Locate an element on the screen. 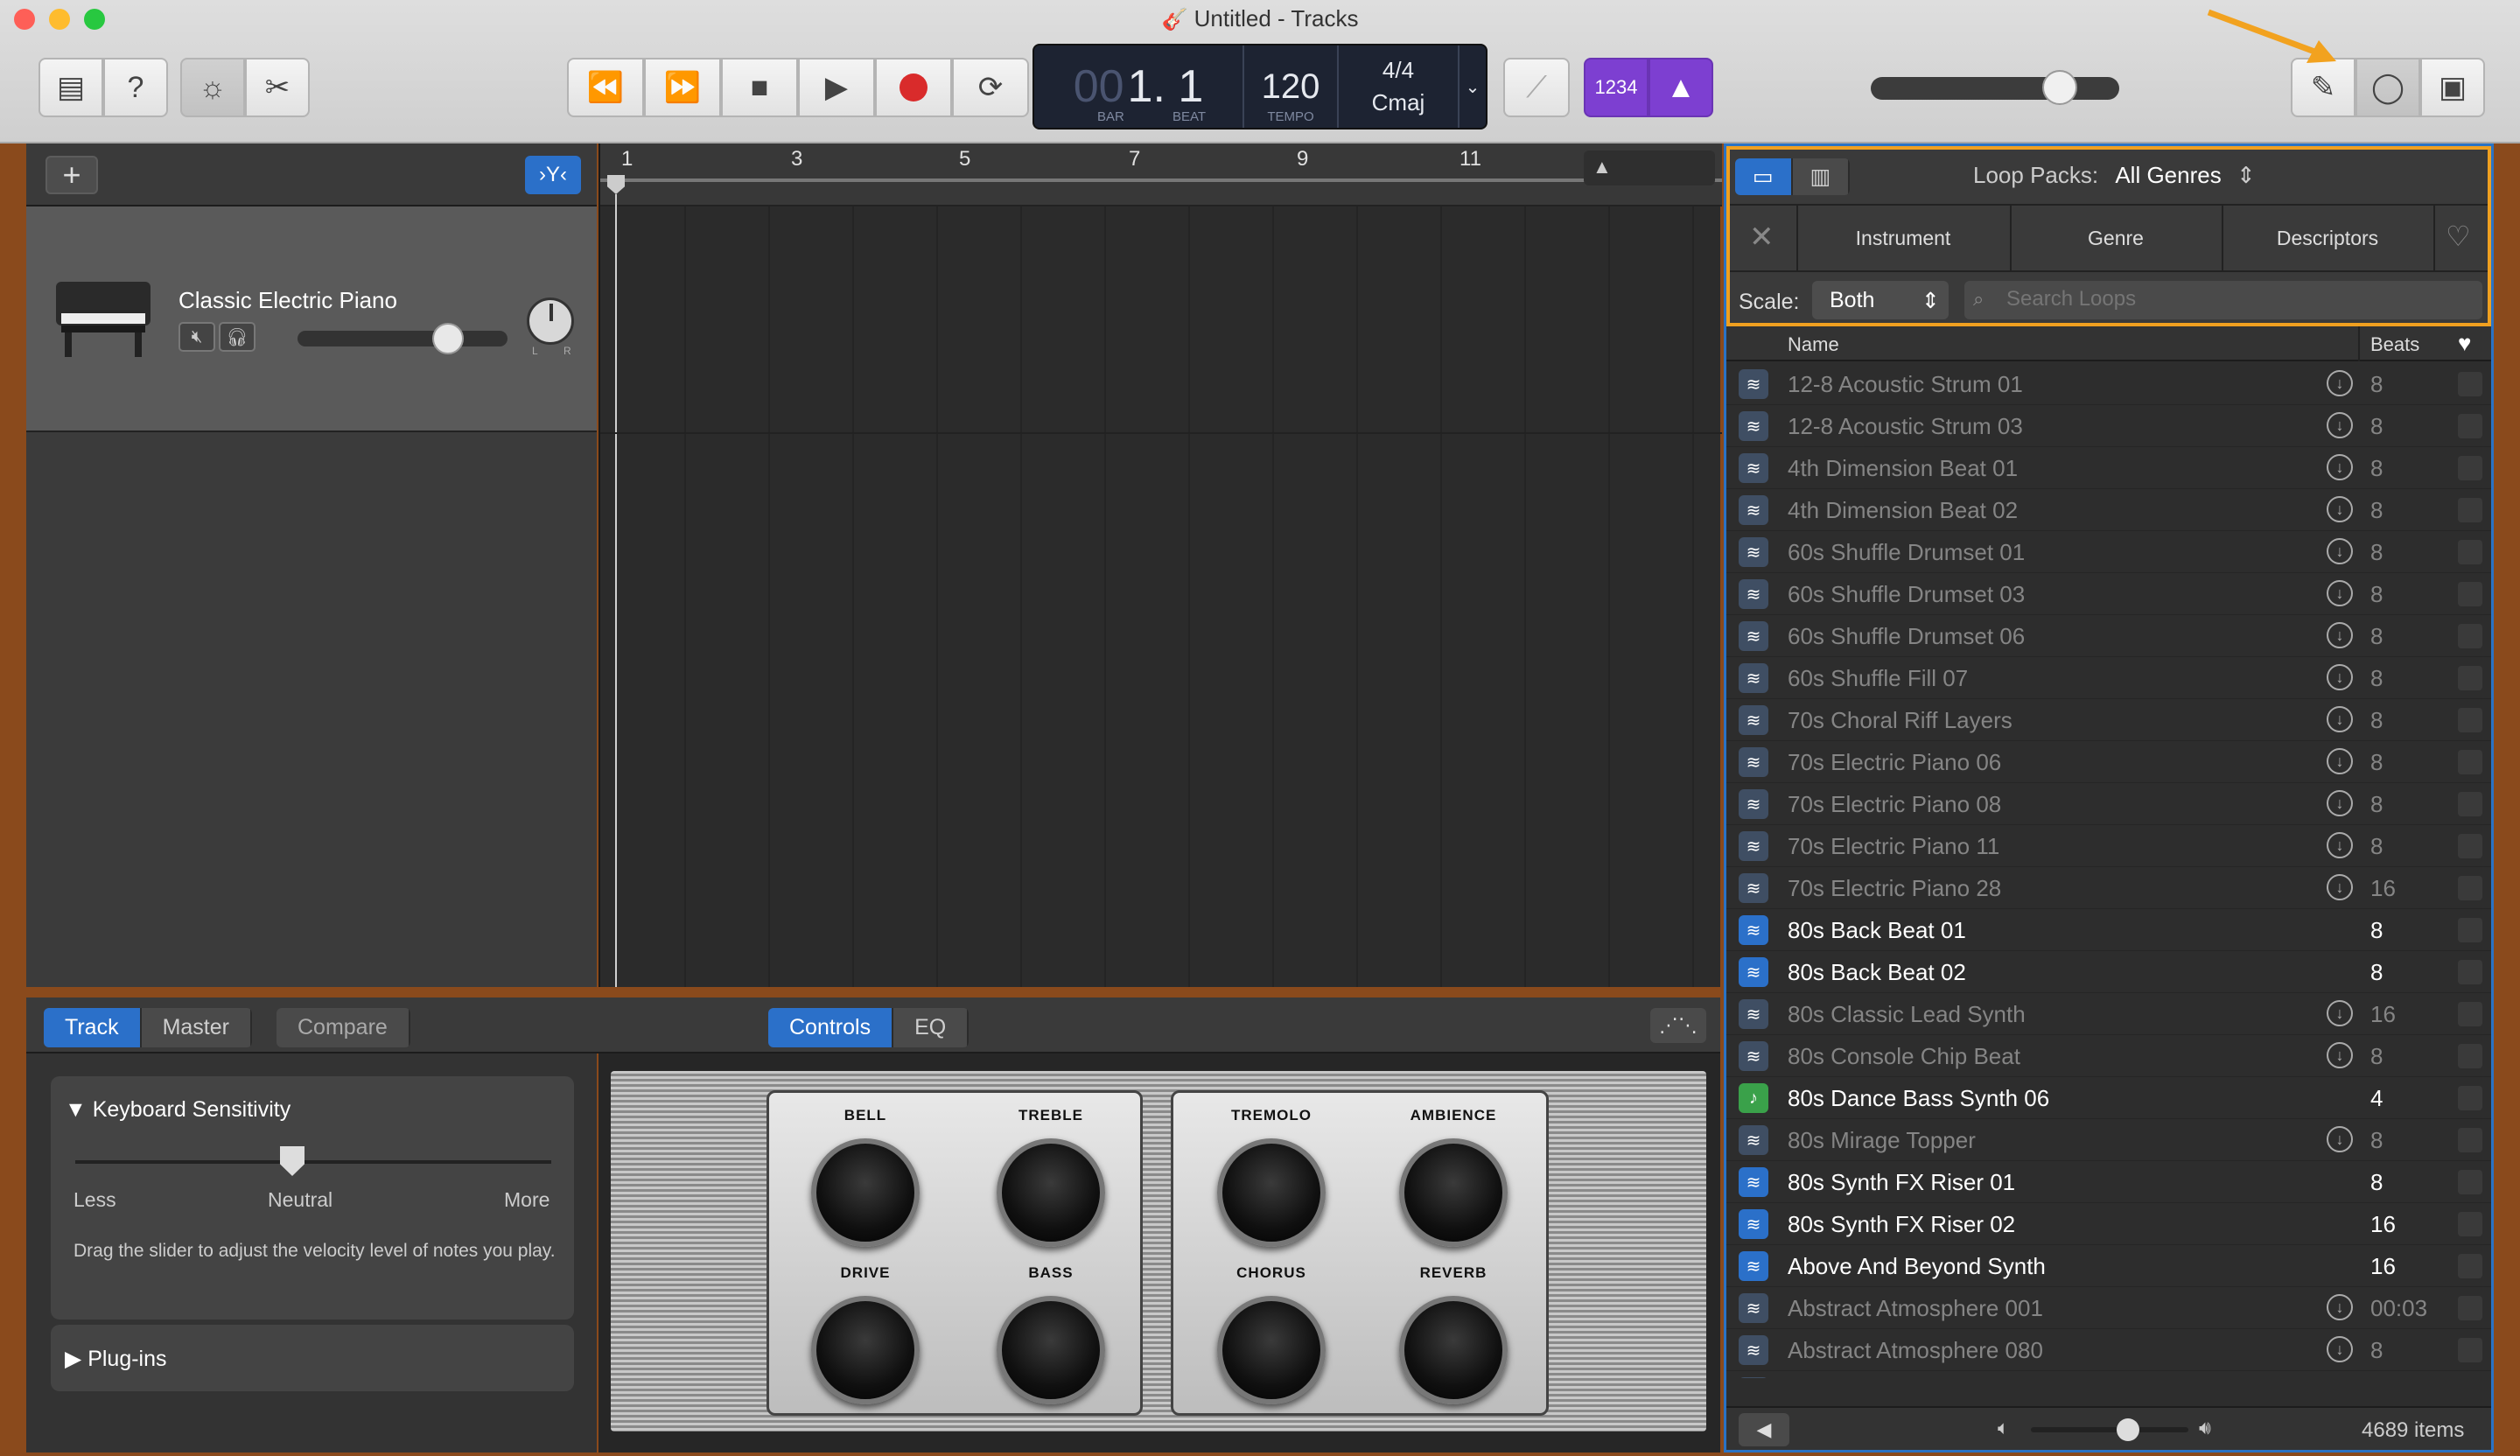  bell-knob is located at coordinates (865, 1192).